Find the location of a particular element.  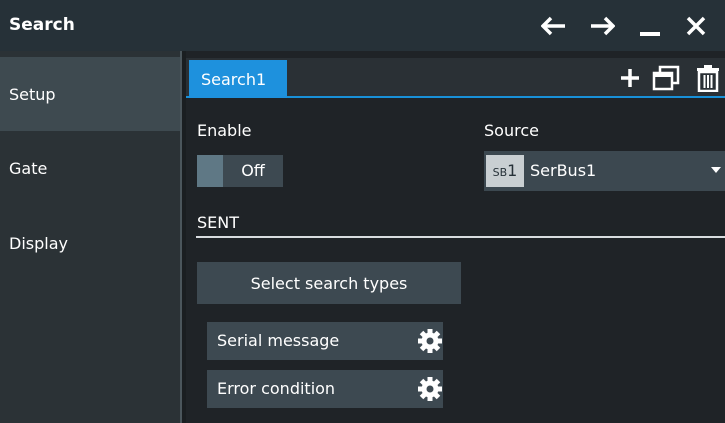

tab-search1: Search1 is located at coordinates (238, 79).